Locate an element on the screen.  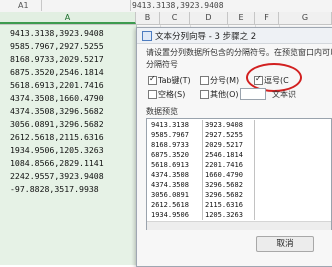
cancel-button: 取消 is located at coordinates (285, 244).